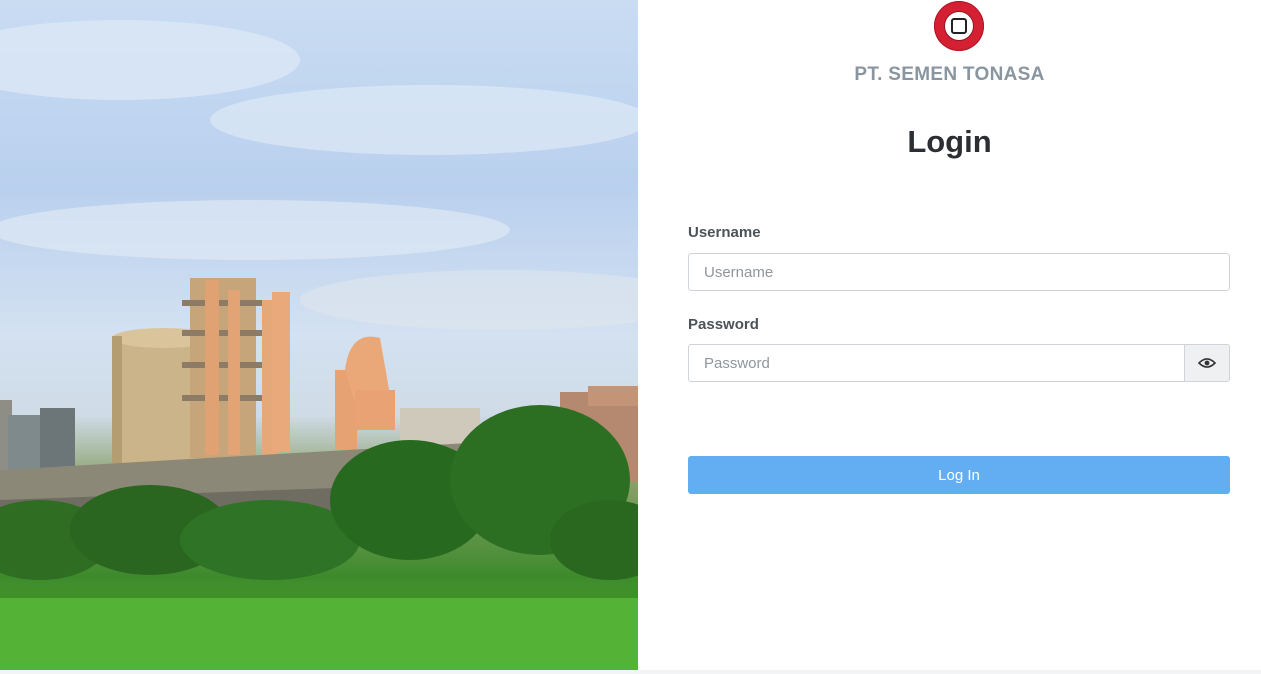 The width and height of the screenshot is (1261, 674). Describe the element at coordinates (936, 363) in the screenshot. I see `password-input` at that location.